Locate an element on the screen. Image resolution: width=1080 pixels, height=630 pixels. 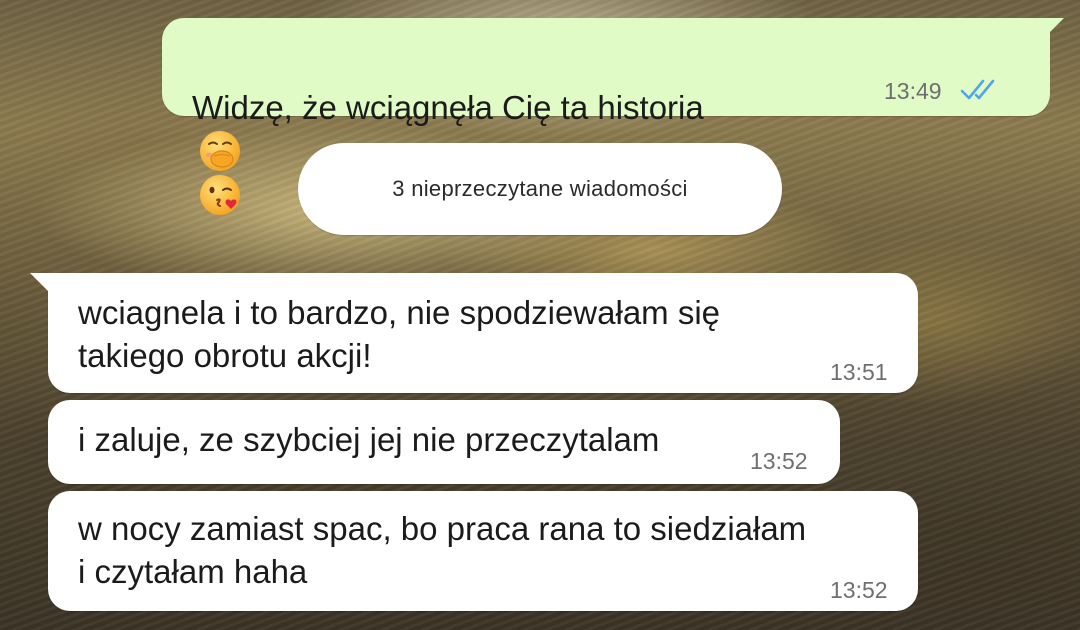
unread-messages-label: 3 nieprzeczytane wiadomości is located at coordinates (540, 188).